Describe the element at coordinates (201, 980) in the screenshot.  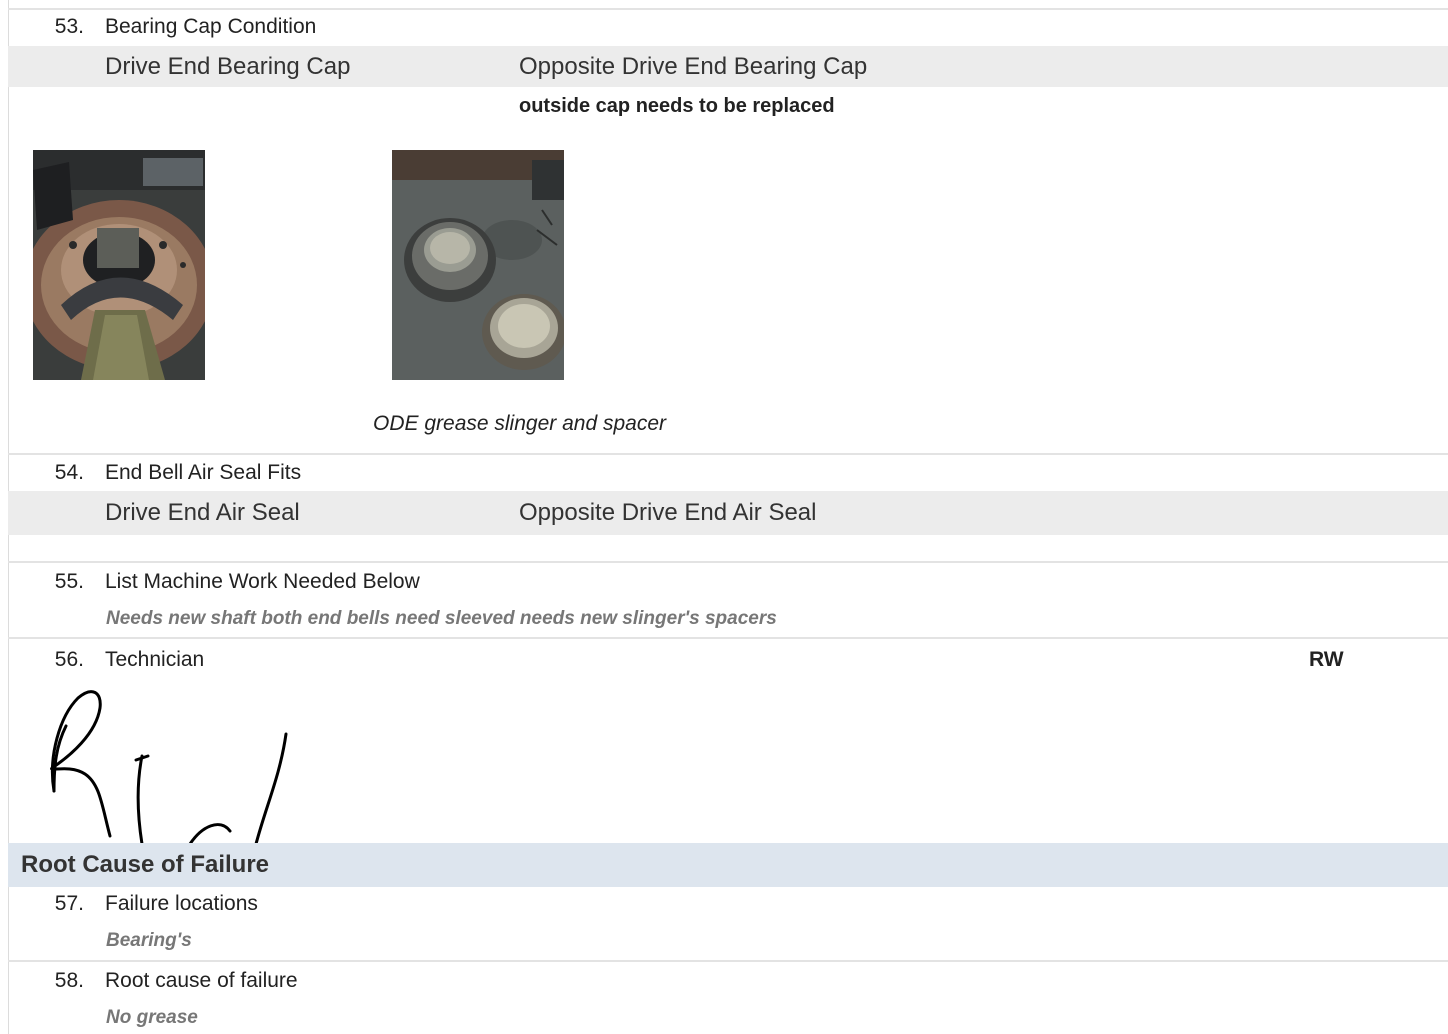
I see `item-label: Root cause of failure` at that location.